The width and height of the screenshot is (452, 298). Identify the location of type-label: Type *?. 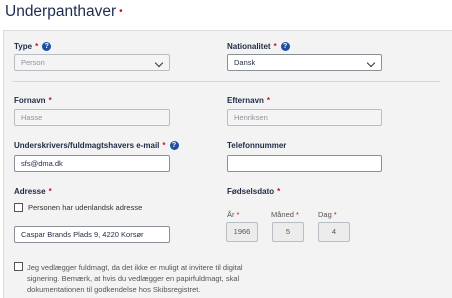
(33, 46).